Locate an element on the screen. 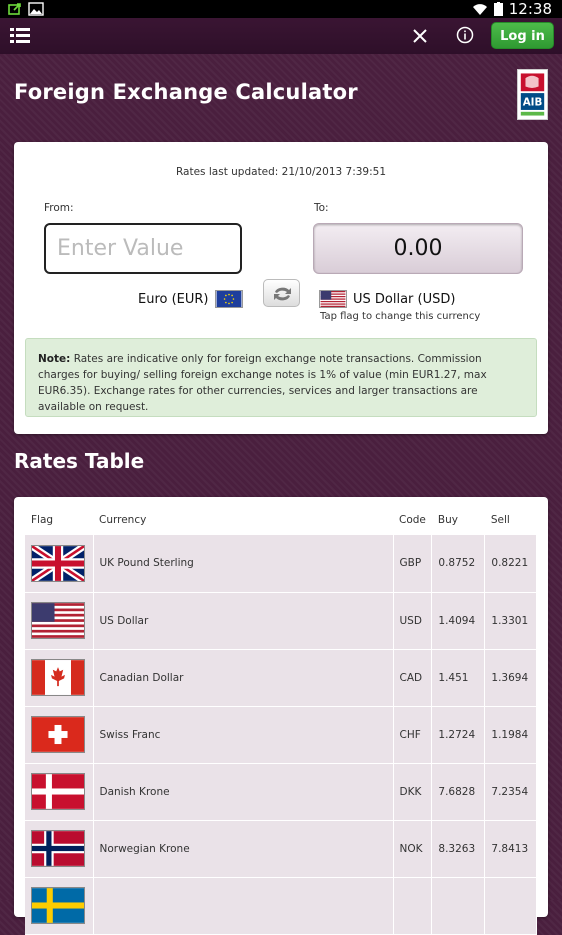  header-flag: Flag is located at coordinates (42, 519).